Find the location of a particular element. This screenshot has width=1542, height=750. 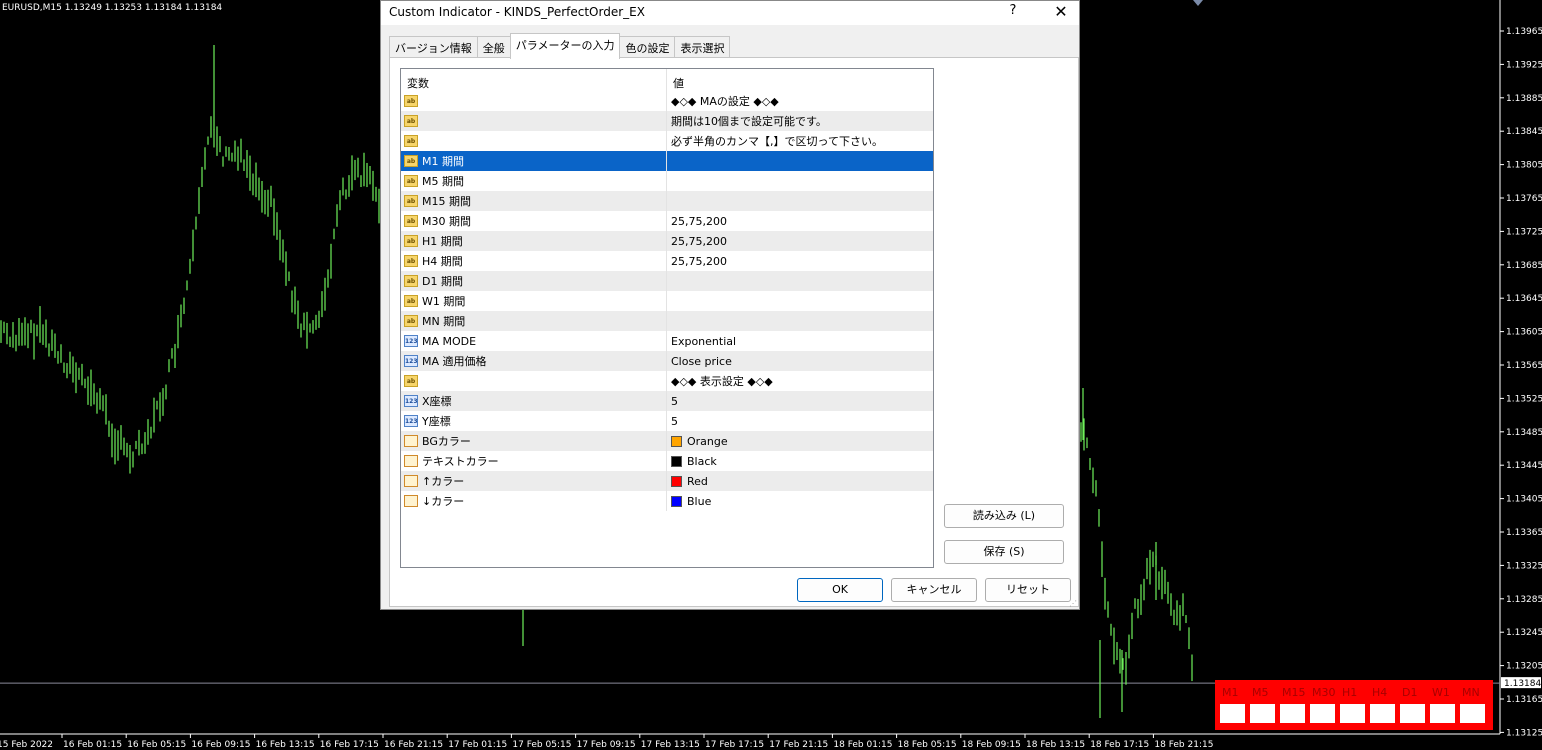

parameter-row: ab ◆◇◆ 表示設定 ◆◇◆ is located at coordinates (667, 381).